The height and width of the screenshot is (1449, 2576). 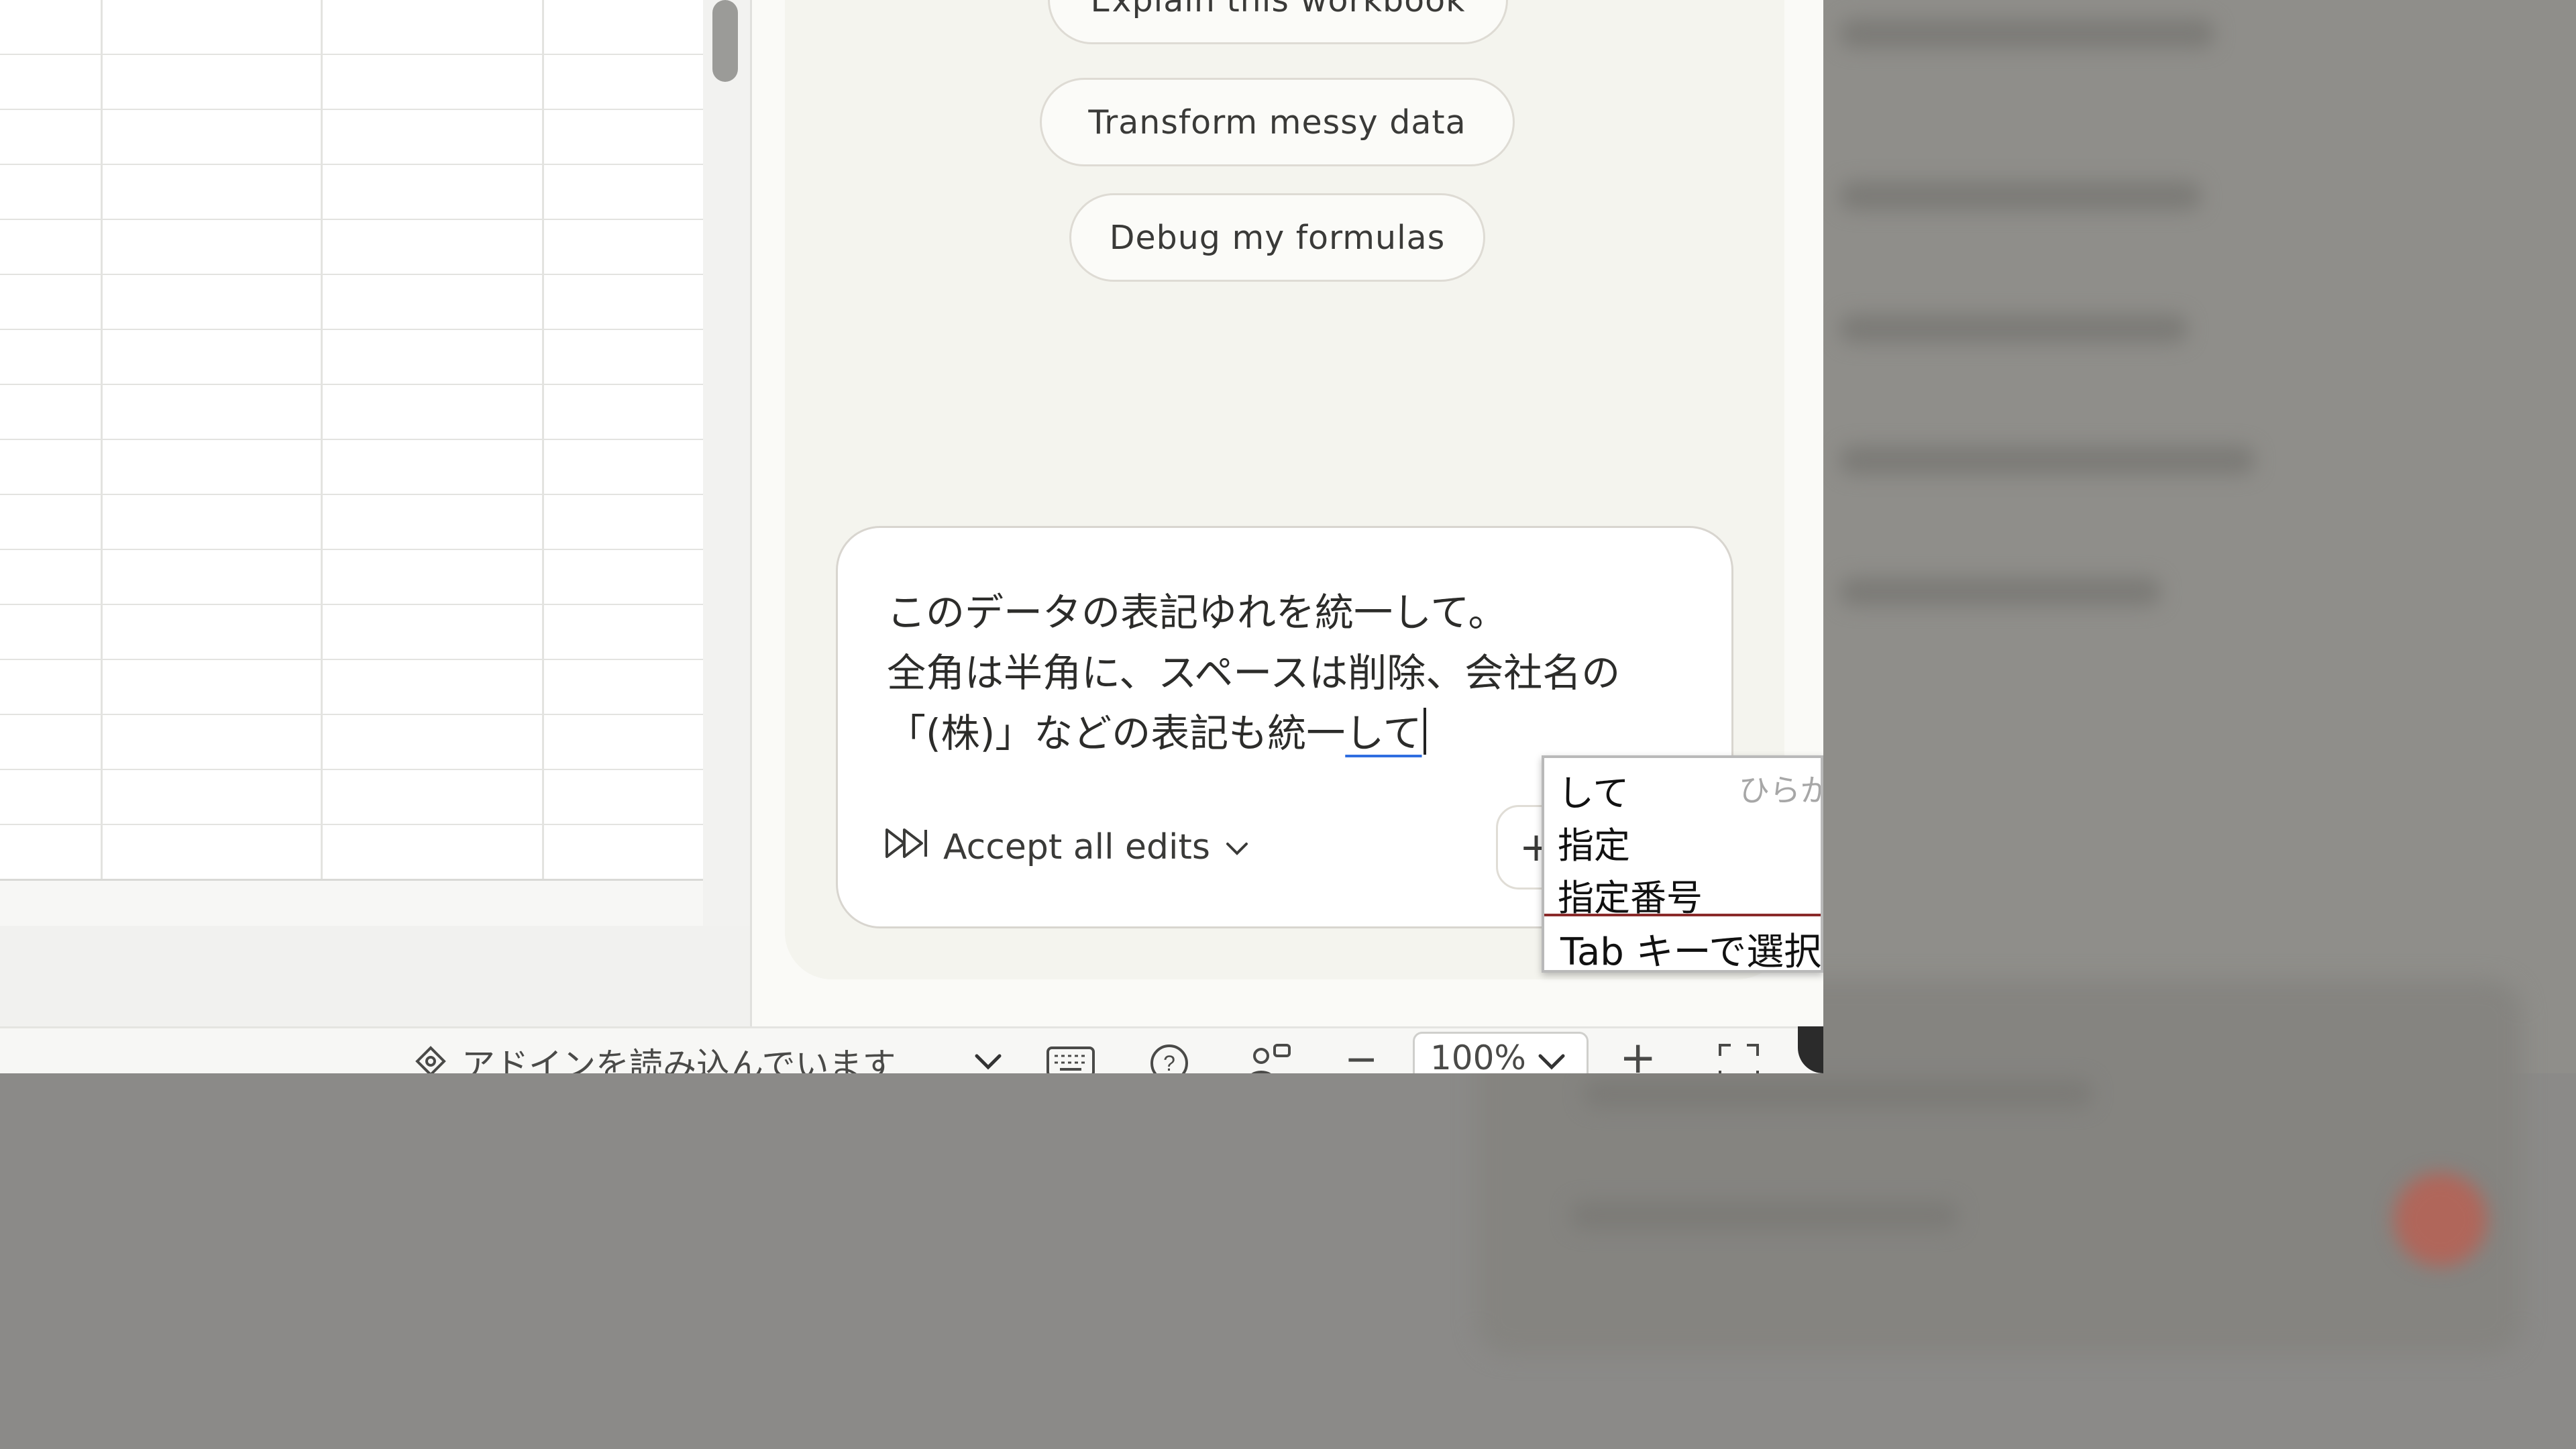 I want to click on suggestion-label: Debug my formulas, so click(x=1277, y=237).